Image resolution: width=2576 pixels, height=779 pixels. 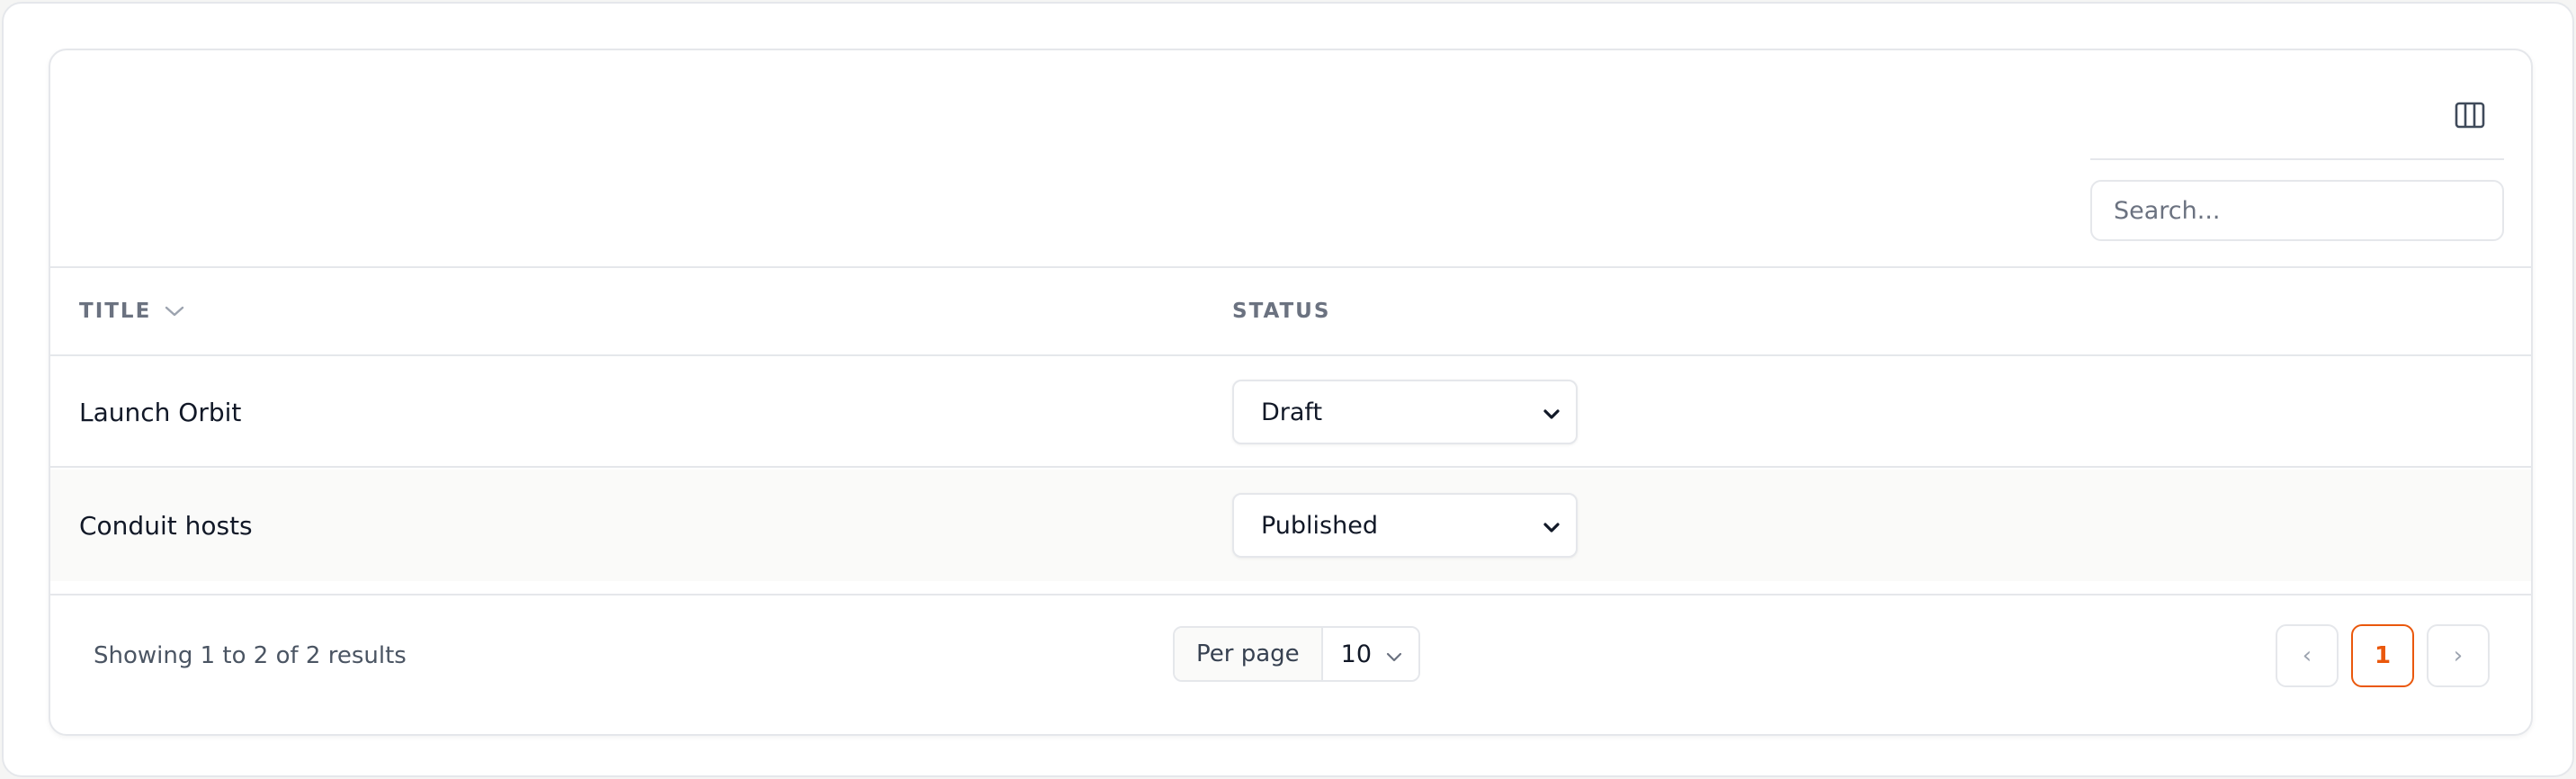 What do you see at coordinates (2458, 655) in the screenshot?
I see `pagination-next-button: ›` at bounding box center [2458, 655].